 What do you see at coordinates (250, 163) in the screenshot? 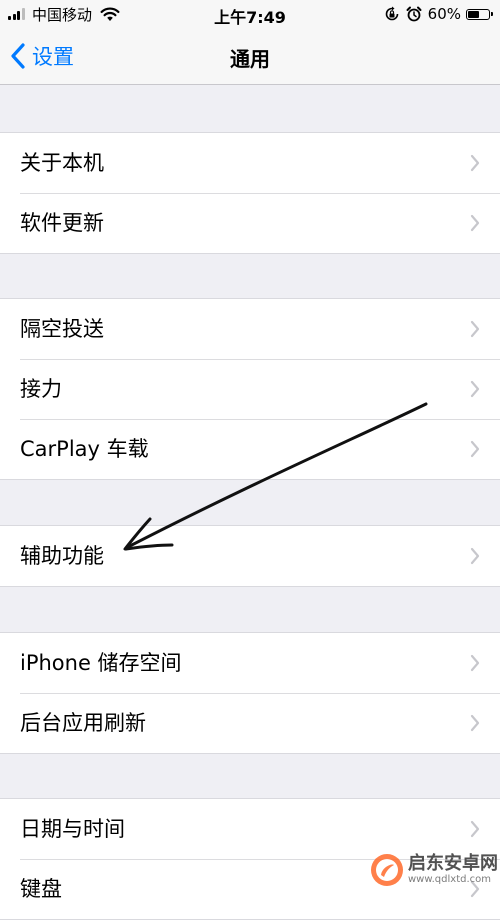
I see `list-item-about: 关于本机` at bounding box center [250, 163].